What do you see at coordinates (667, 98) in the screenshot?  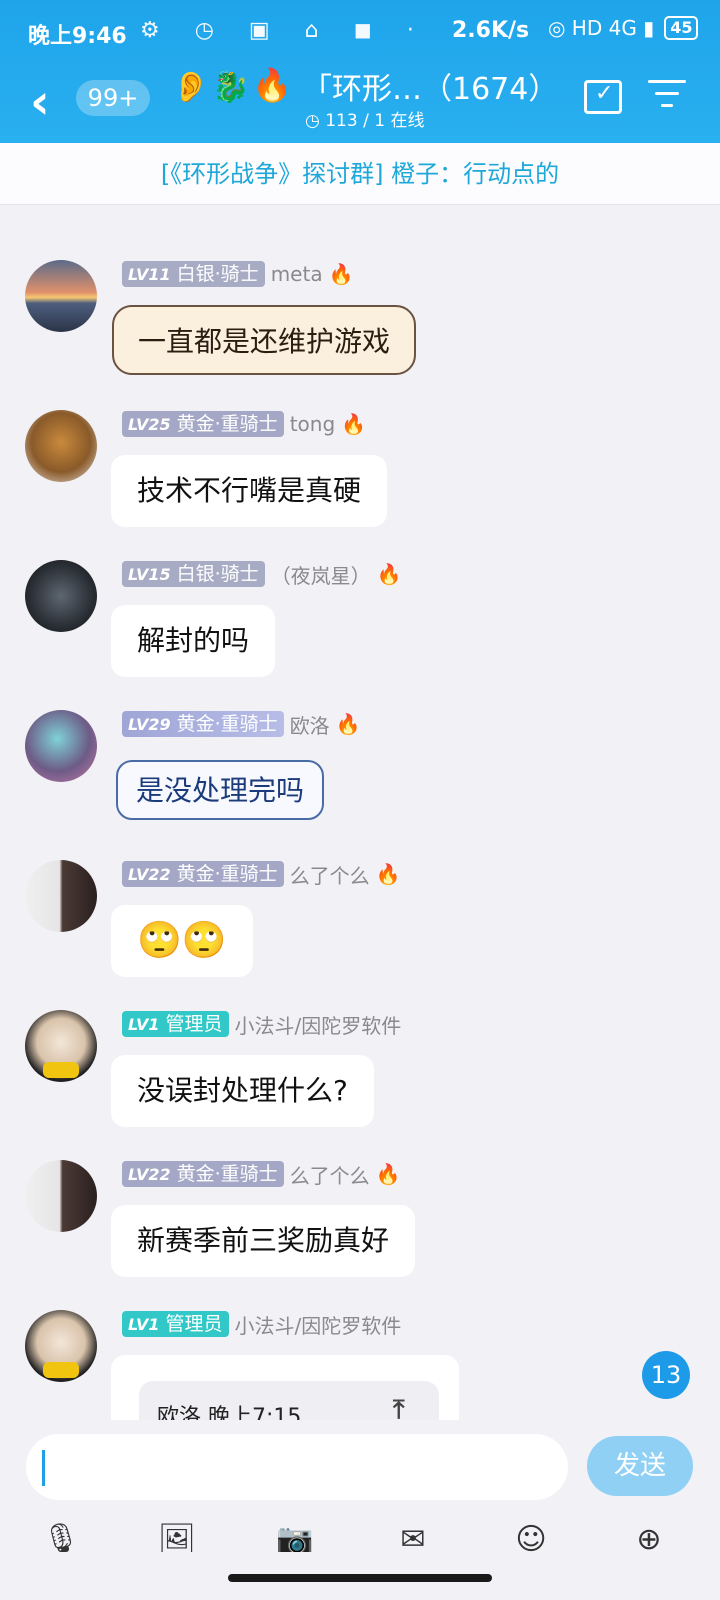 I see `menu-icon` at bounding box center [667, 98].